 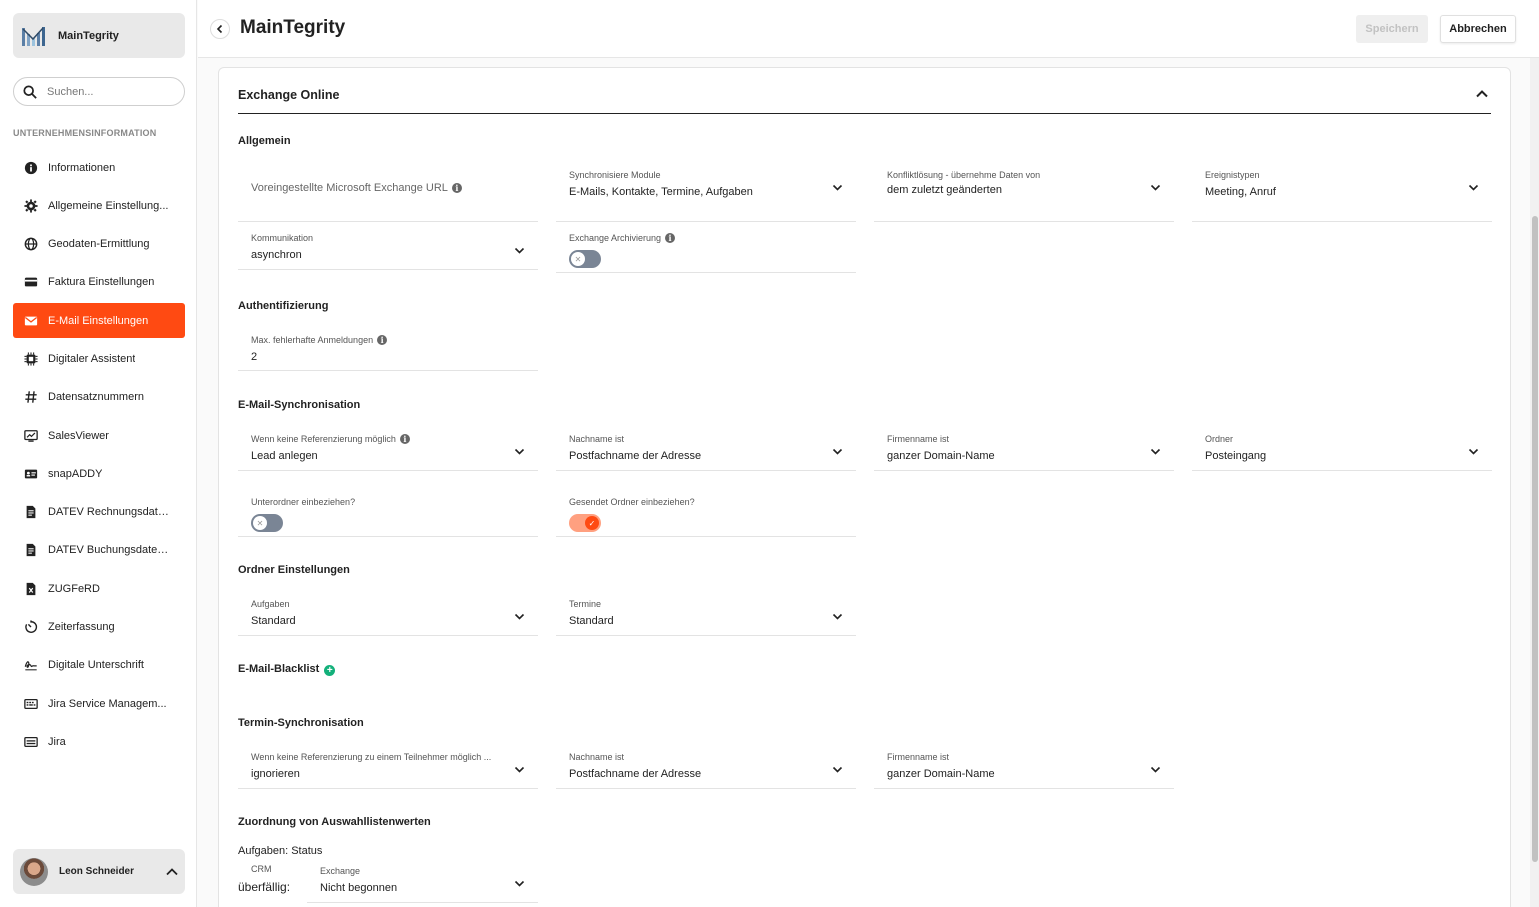 I want to click on section-heading-email-sync: E-Mail-Synchronisation, so click(x=299, y=405).